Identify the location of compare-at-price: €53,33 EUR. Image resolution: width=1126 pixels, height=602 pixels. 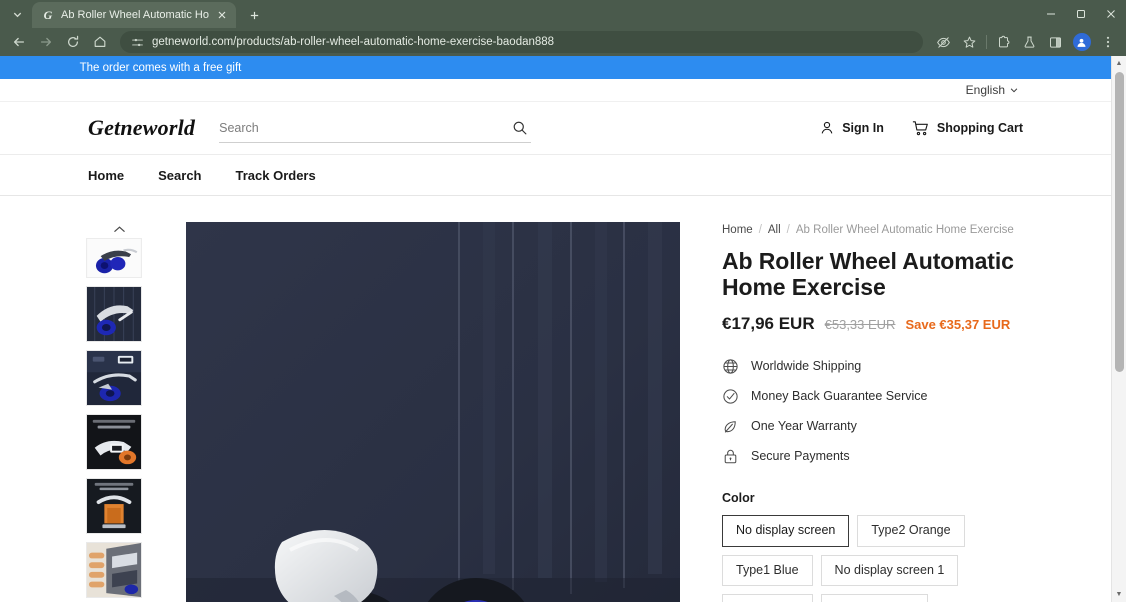
(860, 324).